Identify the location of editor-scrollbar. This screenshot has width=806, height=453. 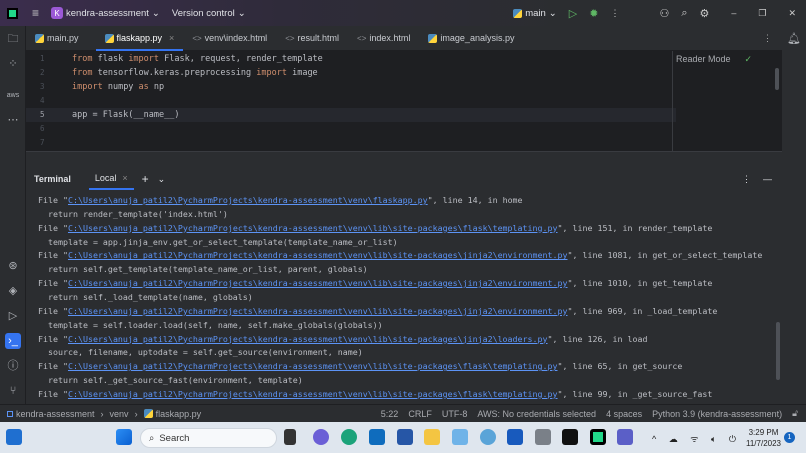
(777, 79).